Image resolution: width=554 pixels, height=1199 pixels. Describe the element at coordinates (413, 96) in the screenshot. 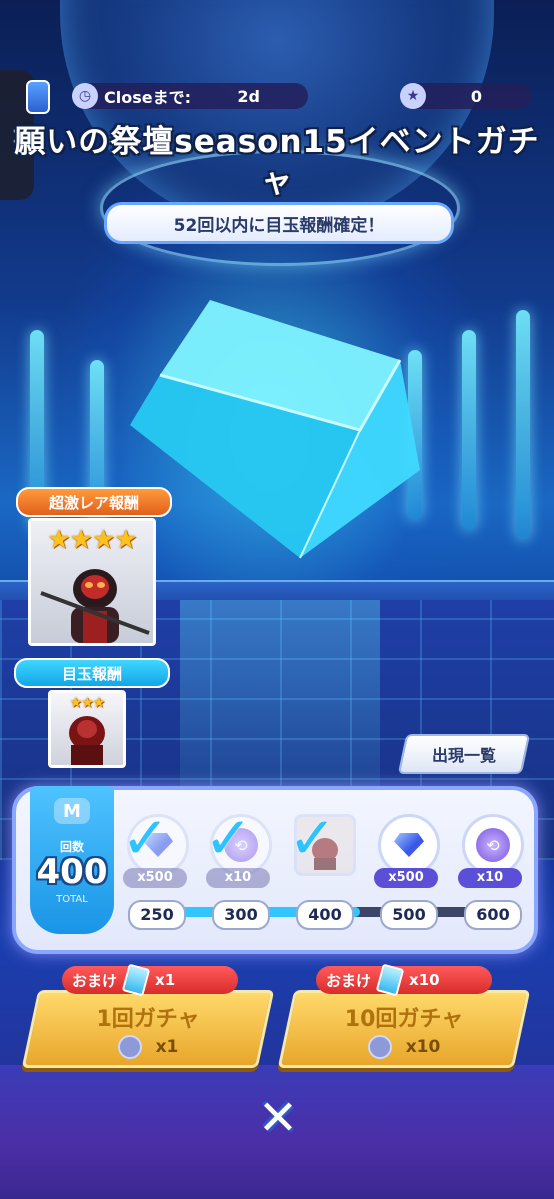

I see `star-coin-icon: ★` at that location.